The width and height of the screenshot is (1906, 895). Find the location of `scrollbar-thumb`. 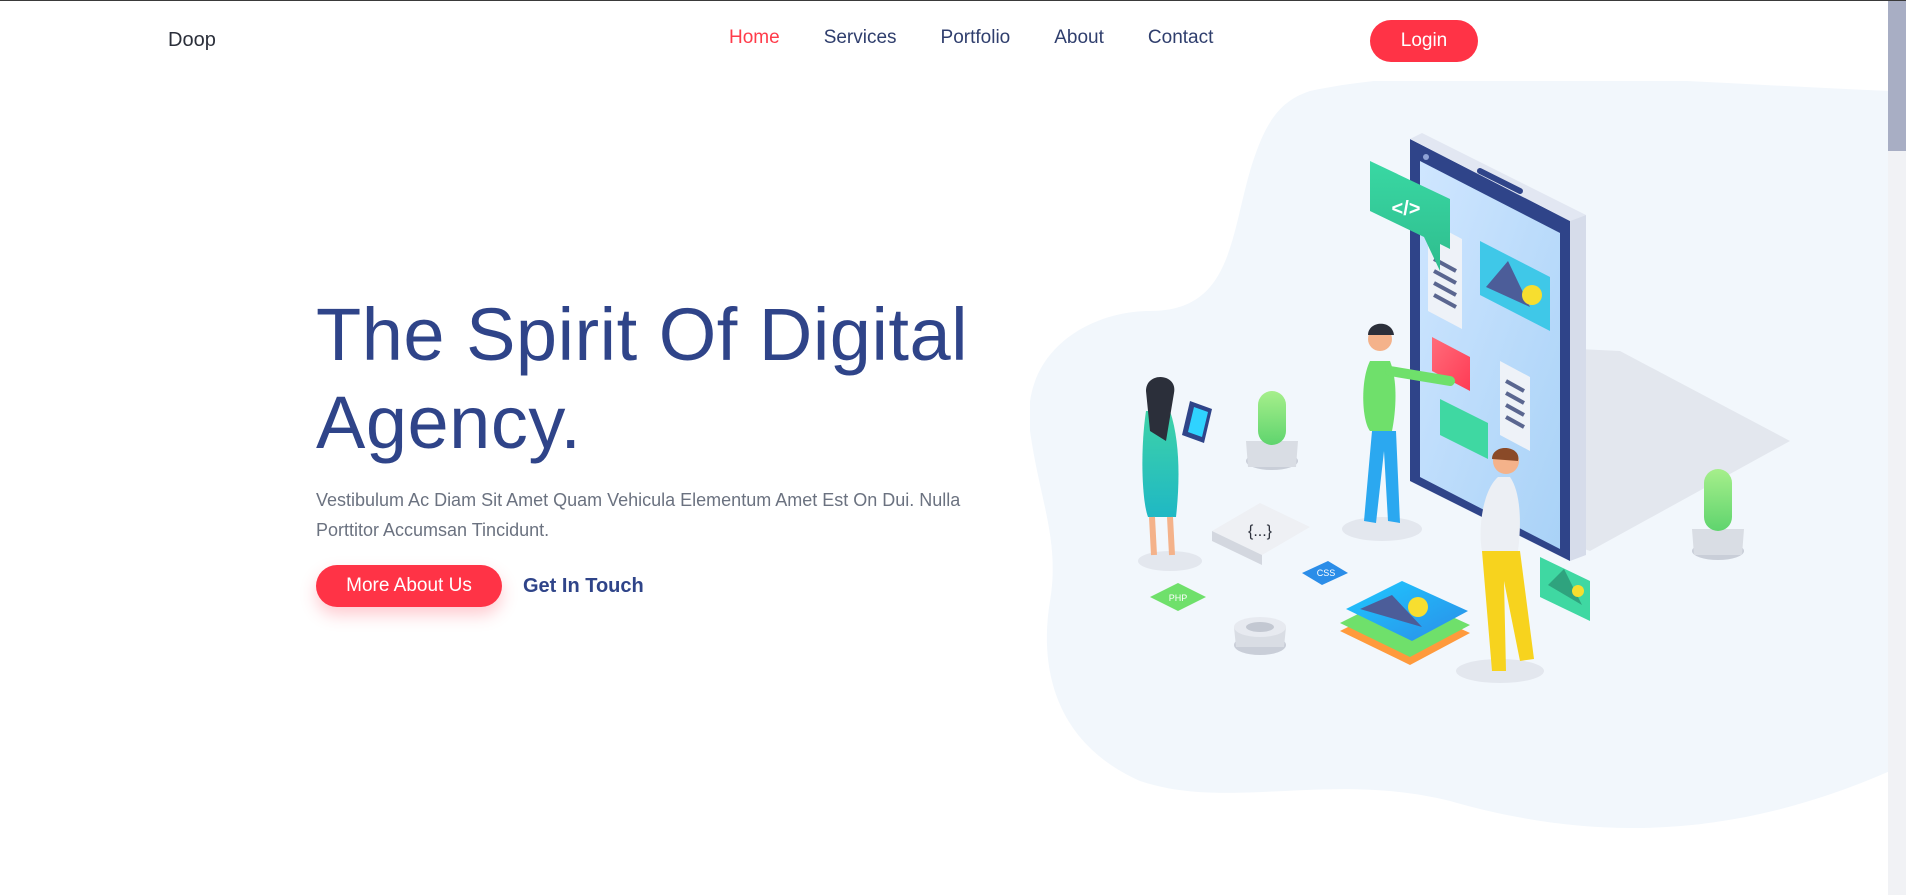

scrollbar-thumb is located at coordinates (1897, 76).